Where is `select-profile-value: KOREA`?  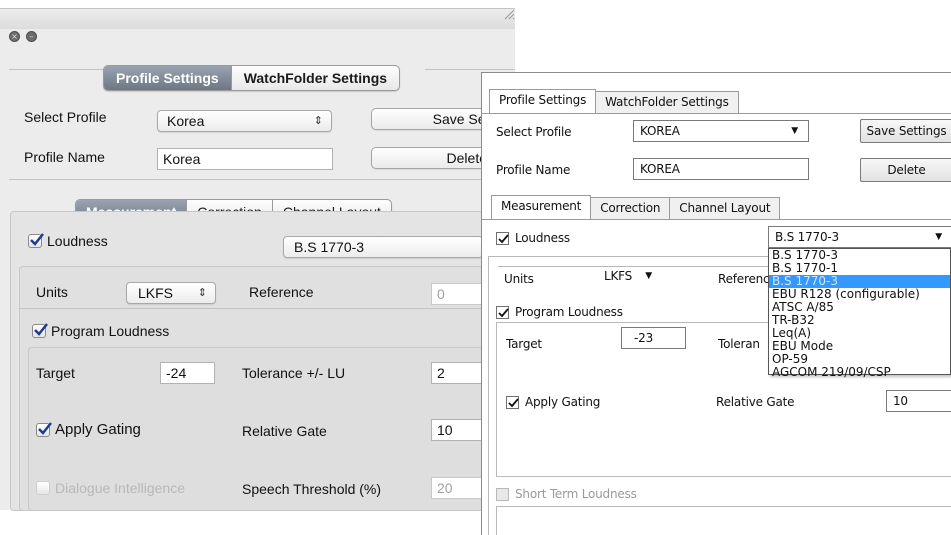
select-profile-value: KOREA is located at coordinates (660, 131).